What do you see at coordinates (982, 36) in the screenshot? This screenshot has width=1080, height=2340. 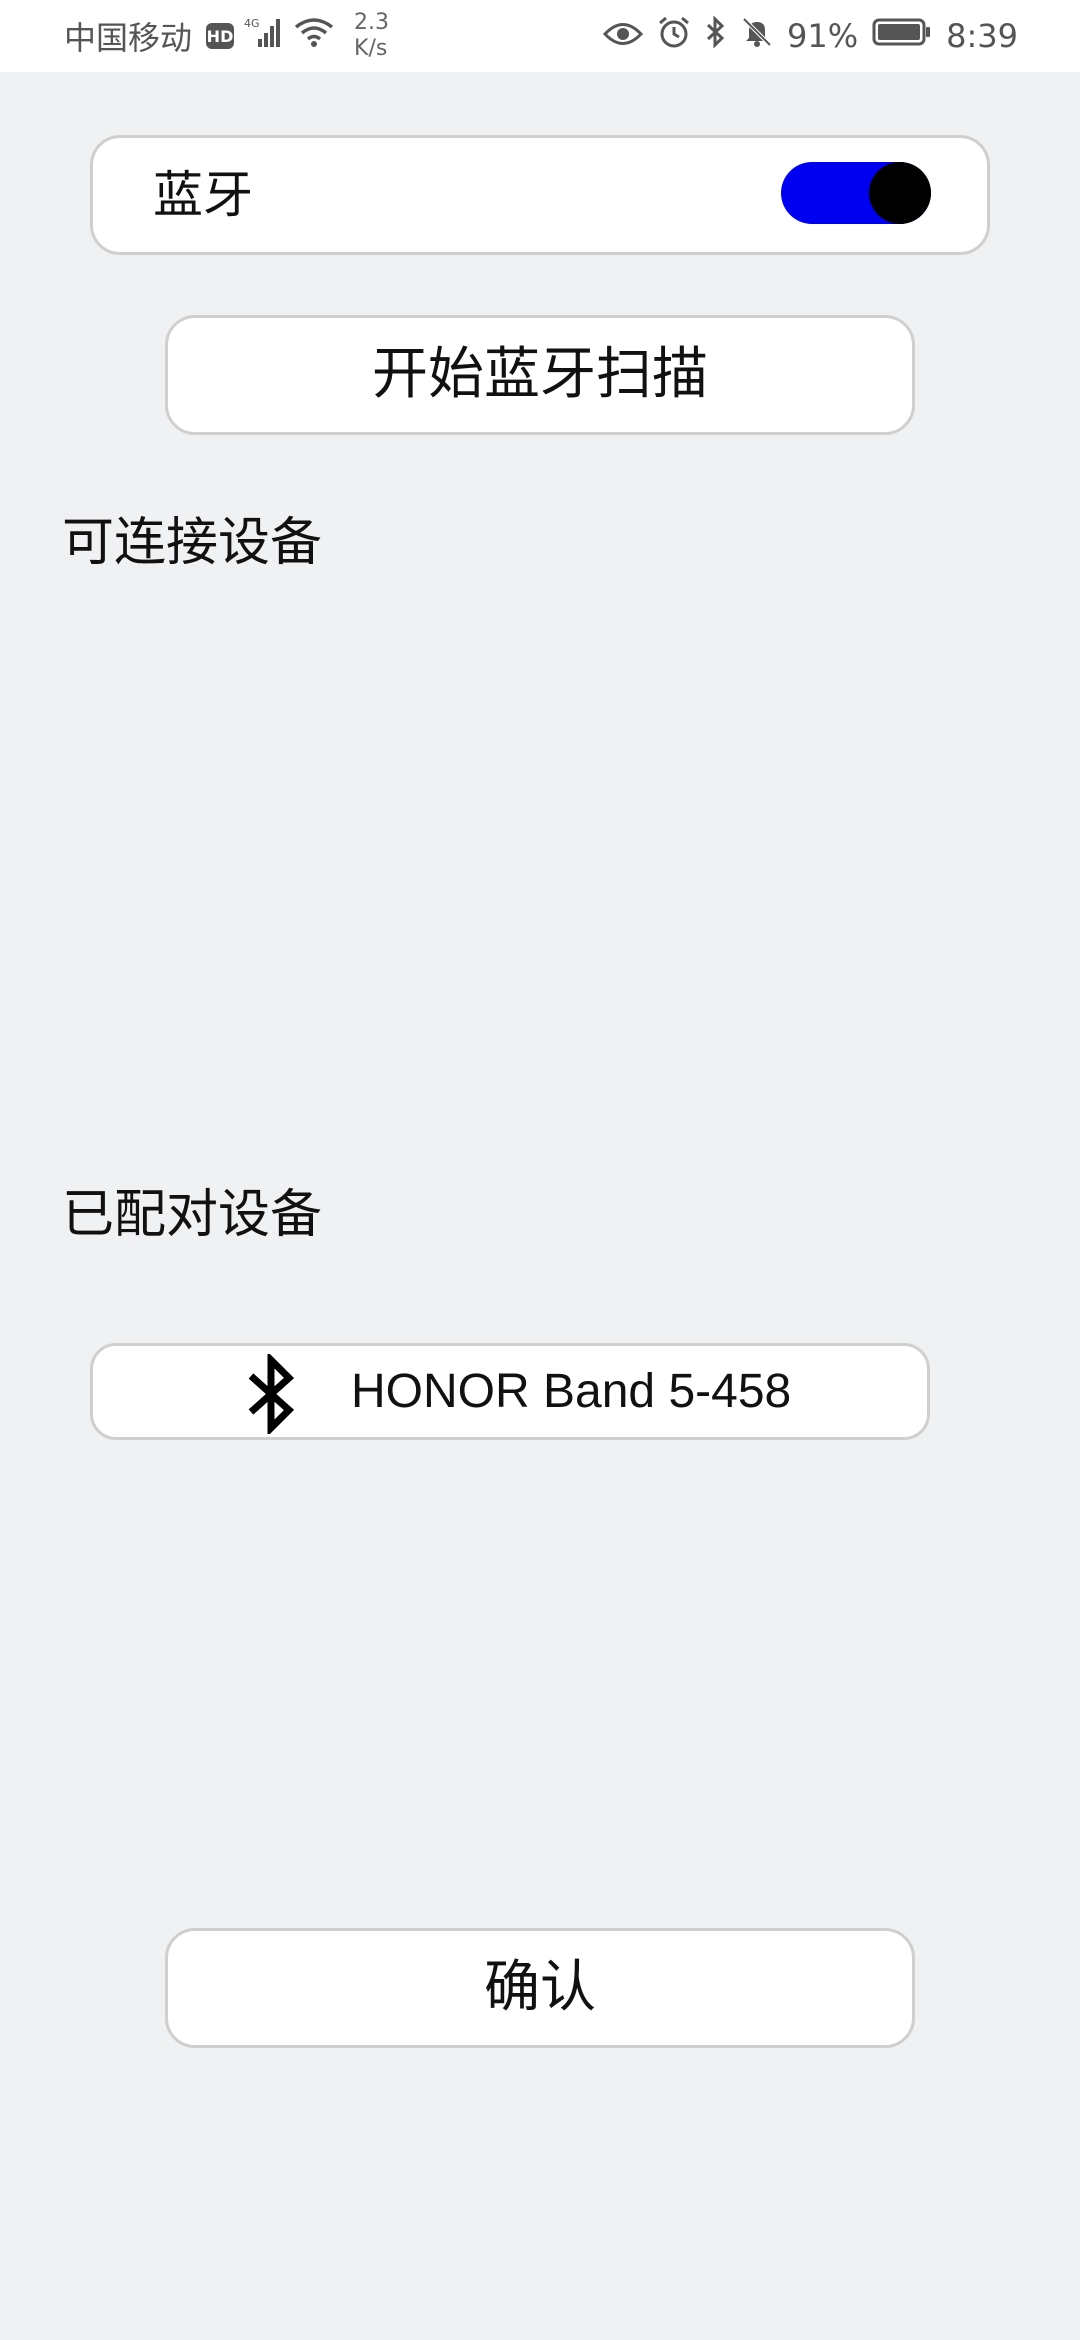 I see `clock: 8:39` at bounding box center [982, 36].